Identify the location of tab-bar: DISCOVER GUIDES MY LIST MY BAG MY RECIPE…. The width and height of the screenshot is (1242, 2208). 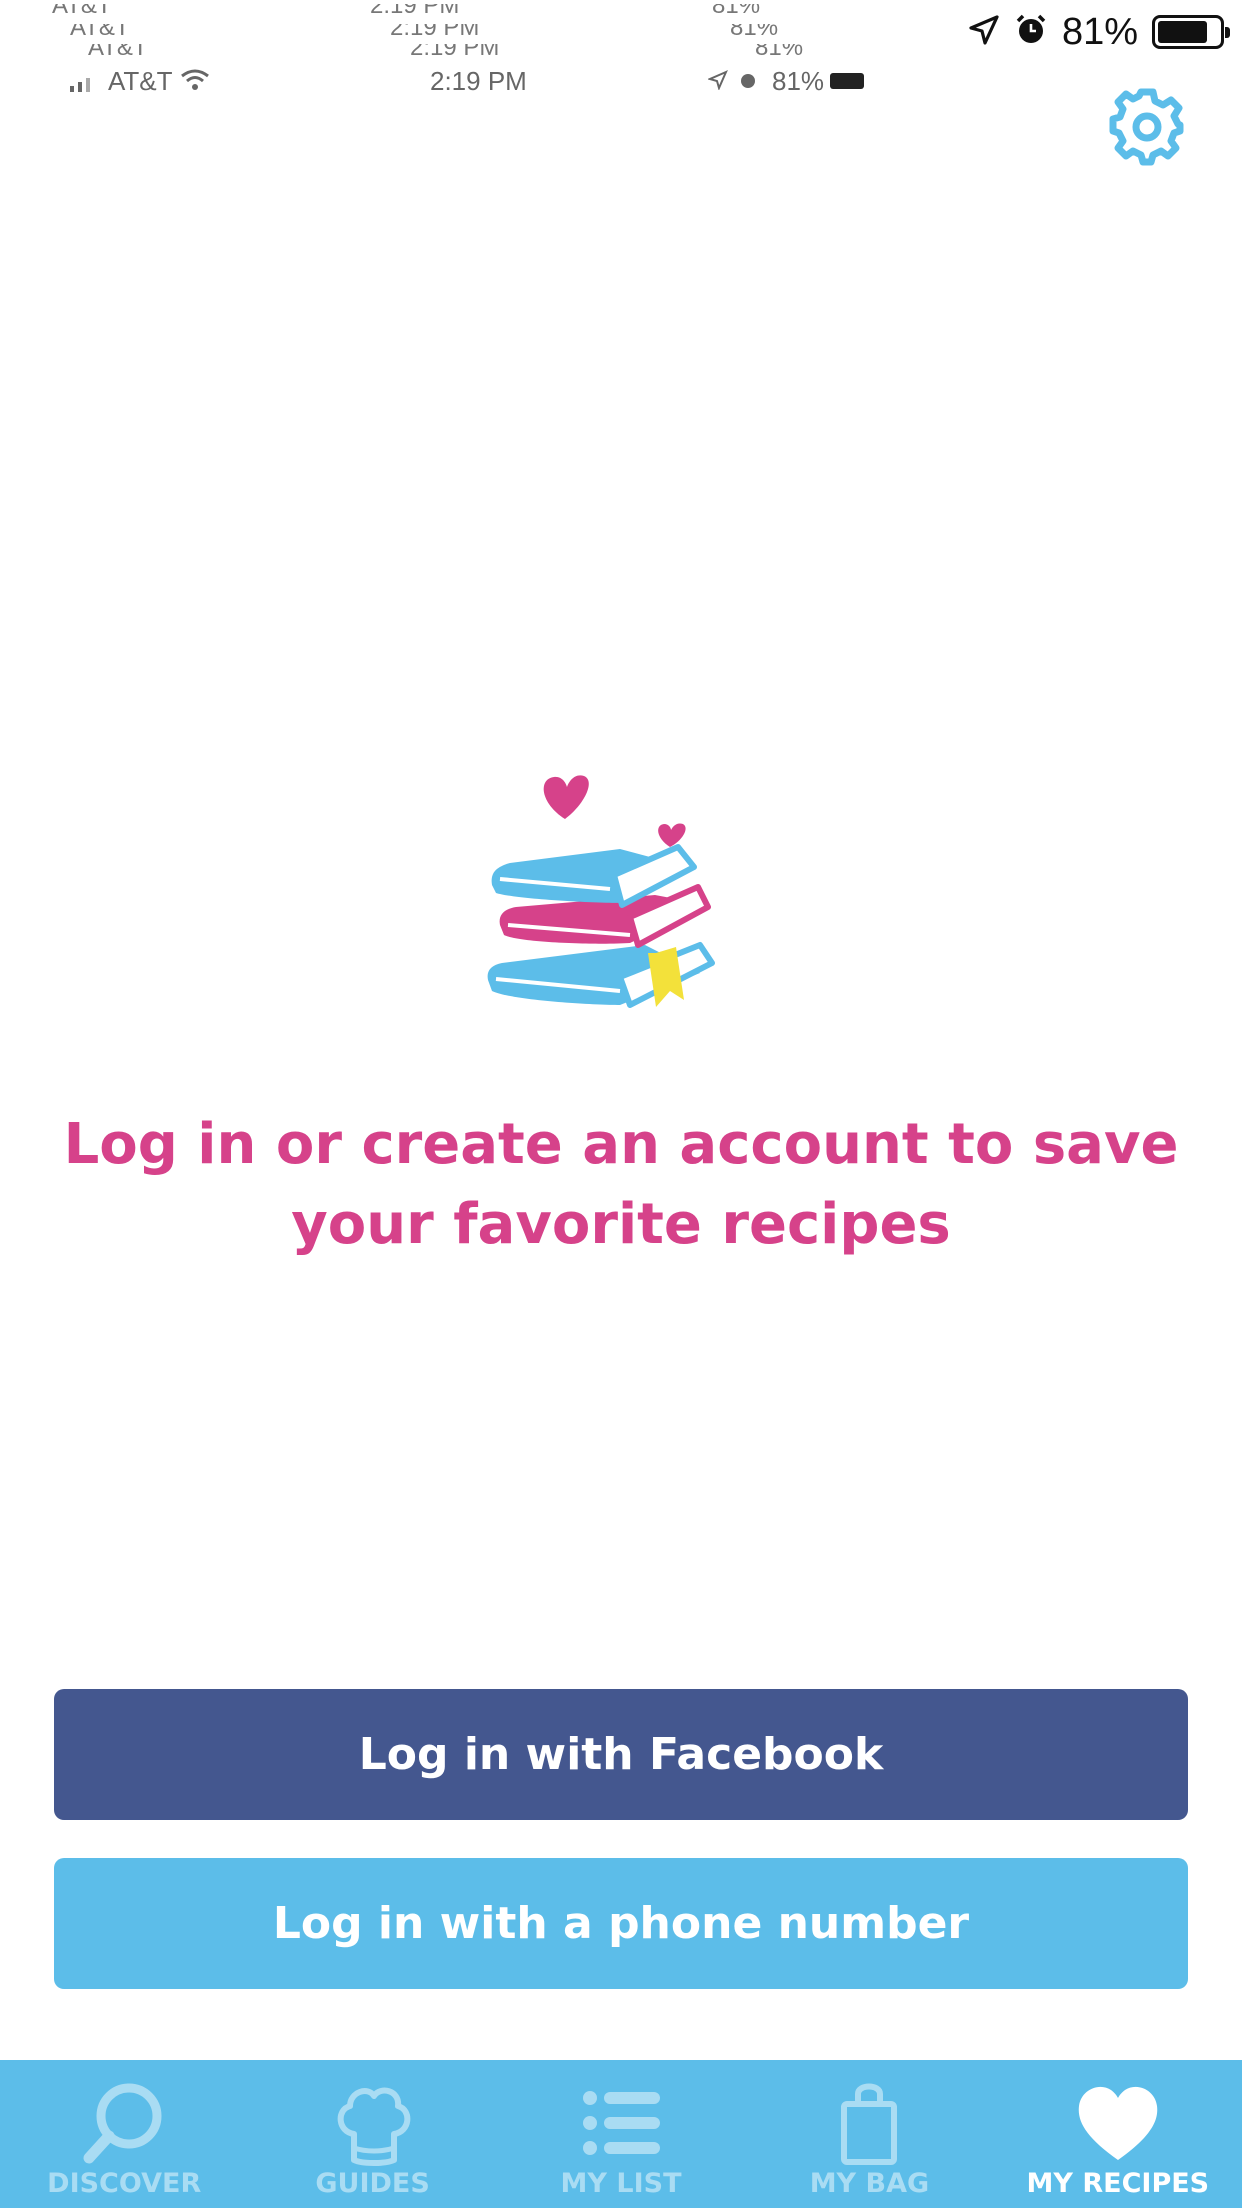
(621, 2134).